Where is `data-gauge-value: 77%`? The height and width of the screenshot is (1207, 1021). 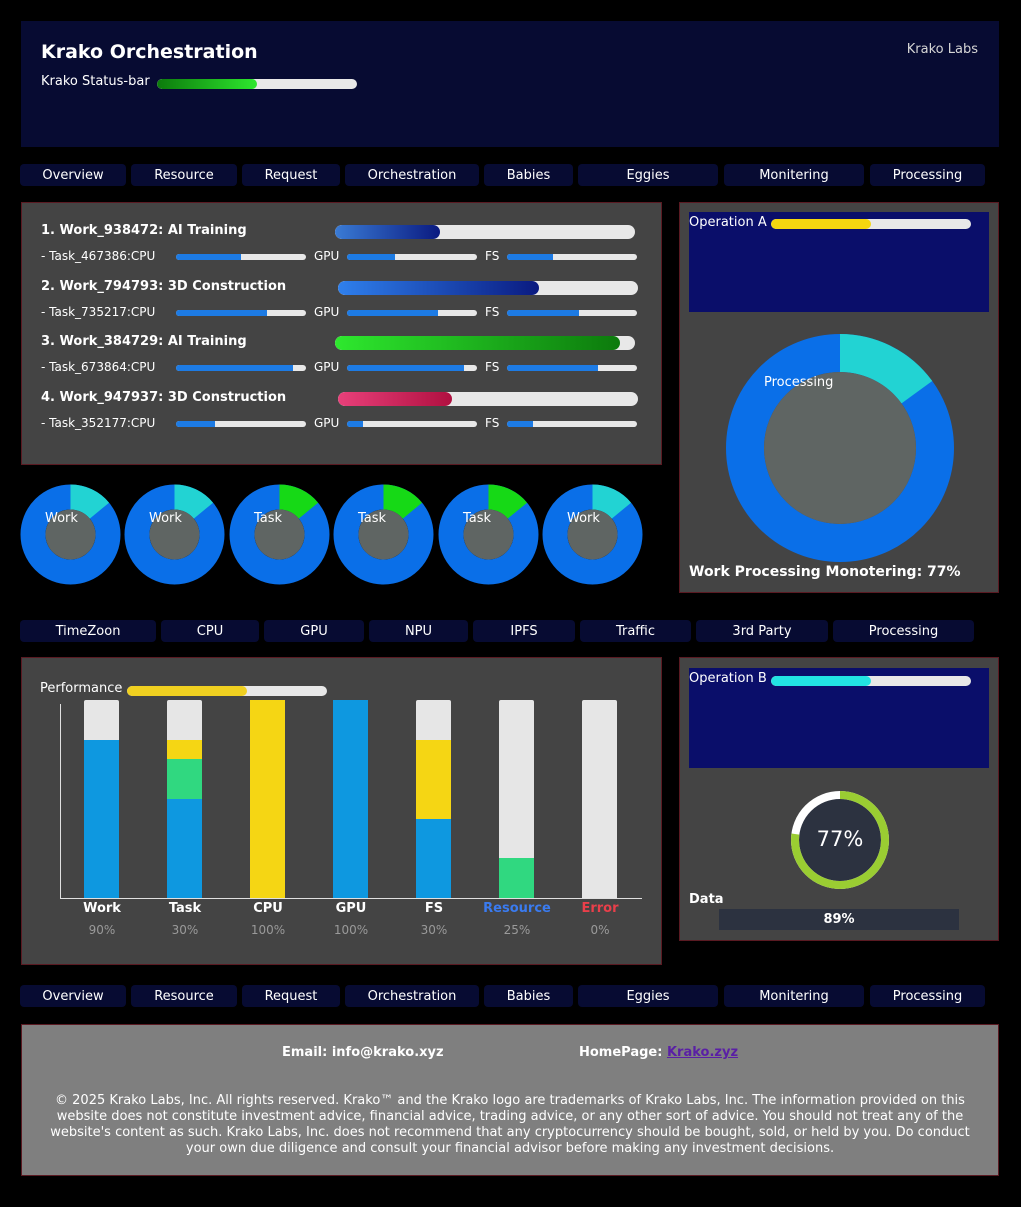 data-gauge-value: 77% is located at coordinates (840, 839).